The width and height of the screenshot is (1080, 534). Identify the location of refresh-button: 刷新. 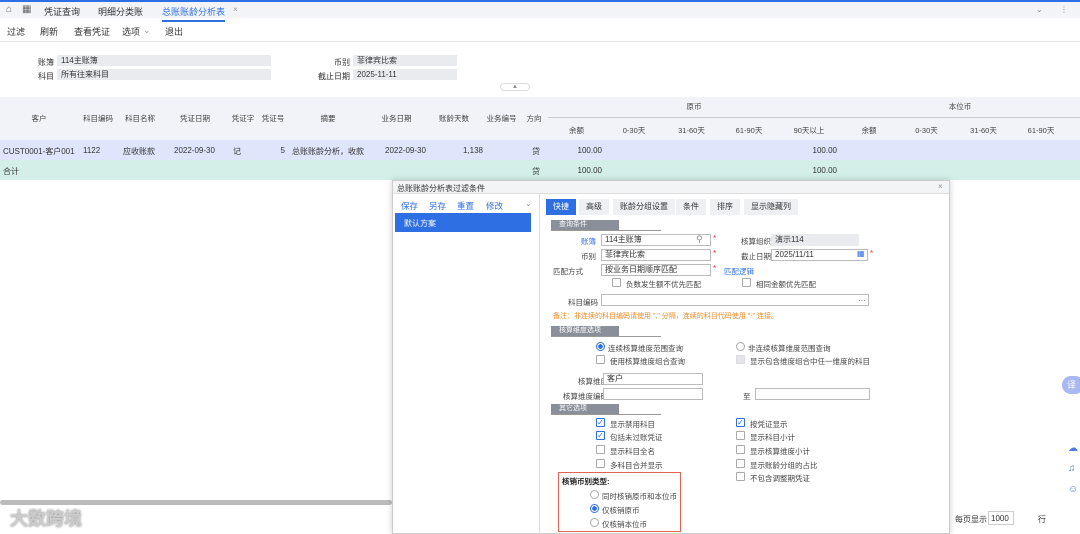
(49, 31).